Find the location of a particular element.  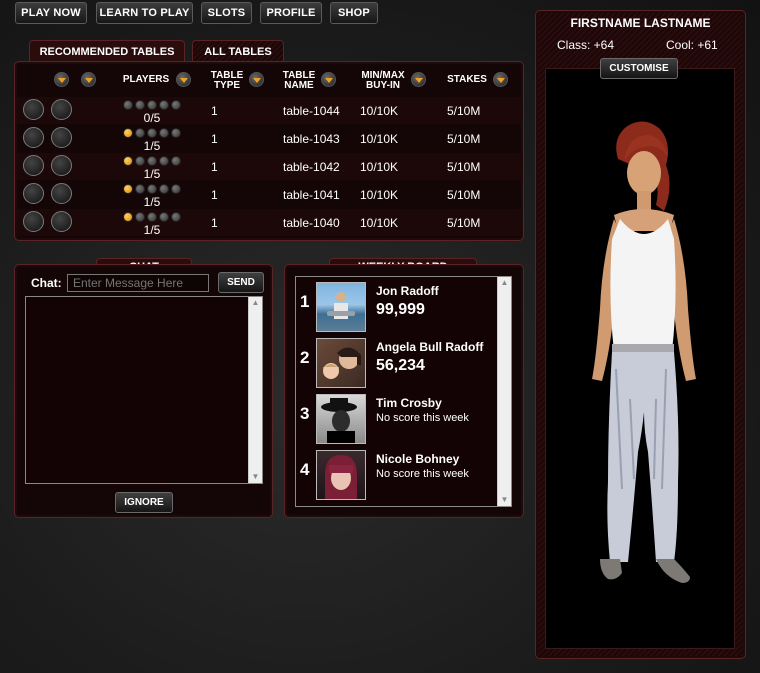

leaderboard-entry: 1 Jon Radoff 99,999 is located at coordinates (398, 308).